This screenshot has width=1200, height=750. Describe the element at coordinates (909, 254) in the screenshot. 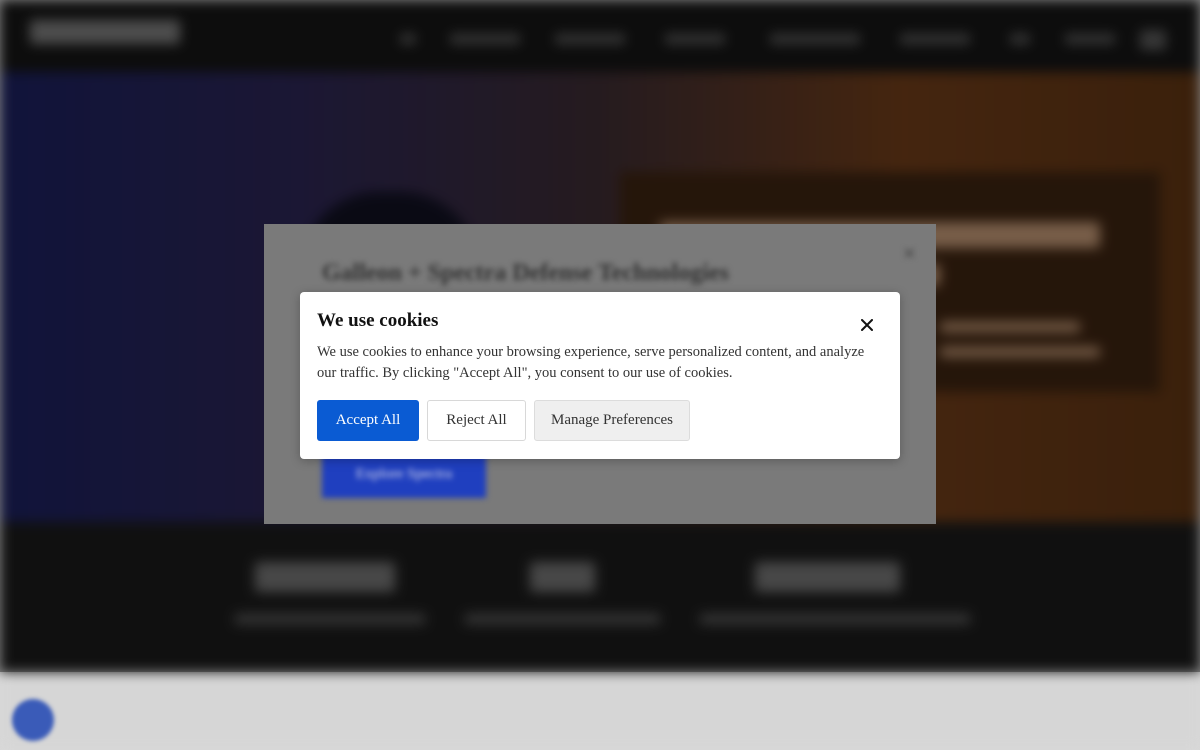

I see `close-icon: ✕` at that location.